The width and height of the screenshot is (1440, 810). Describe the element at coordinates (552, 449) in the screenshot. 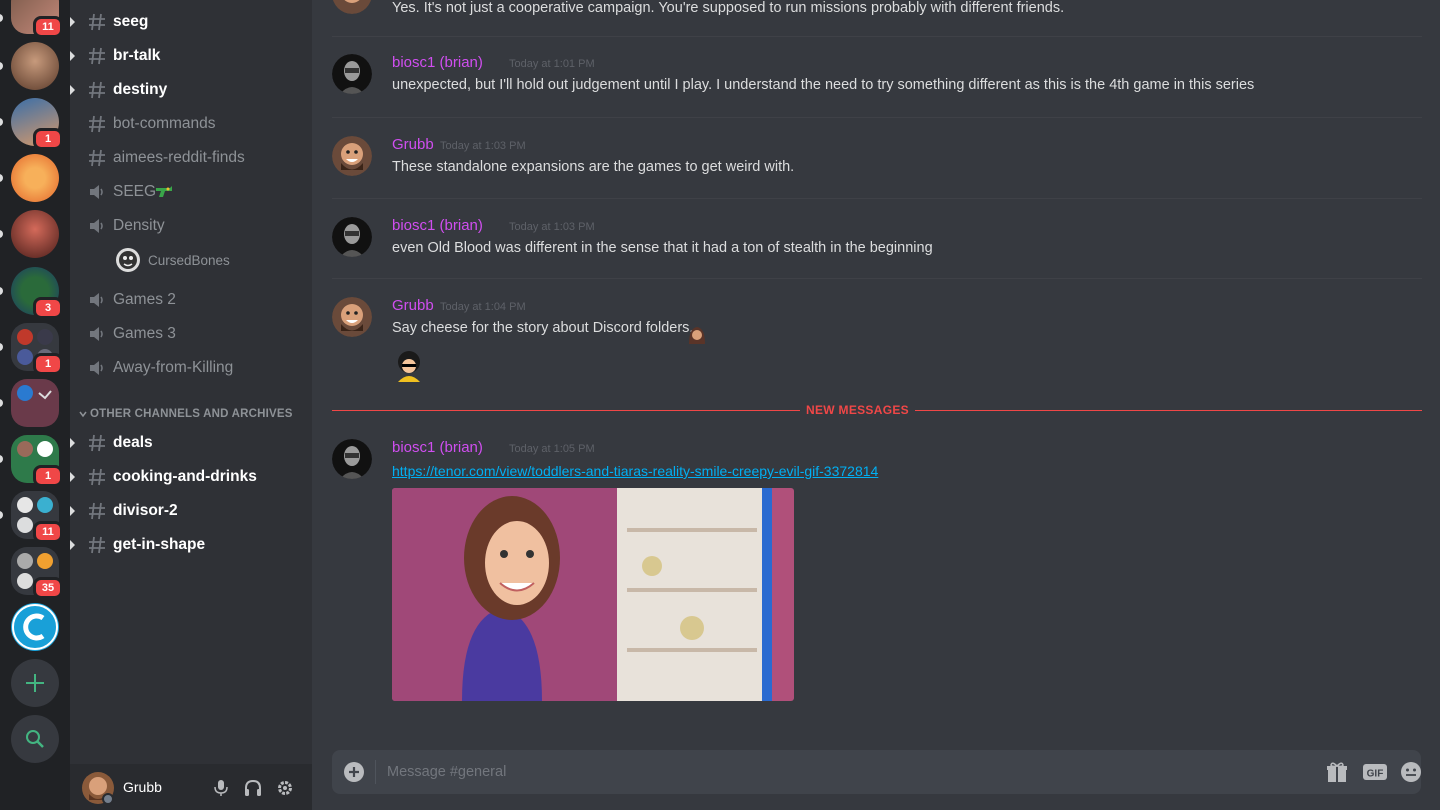

I see `message-timestamp: Today at 1:05 PM` at that location.